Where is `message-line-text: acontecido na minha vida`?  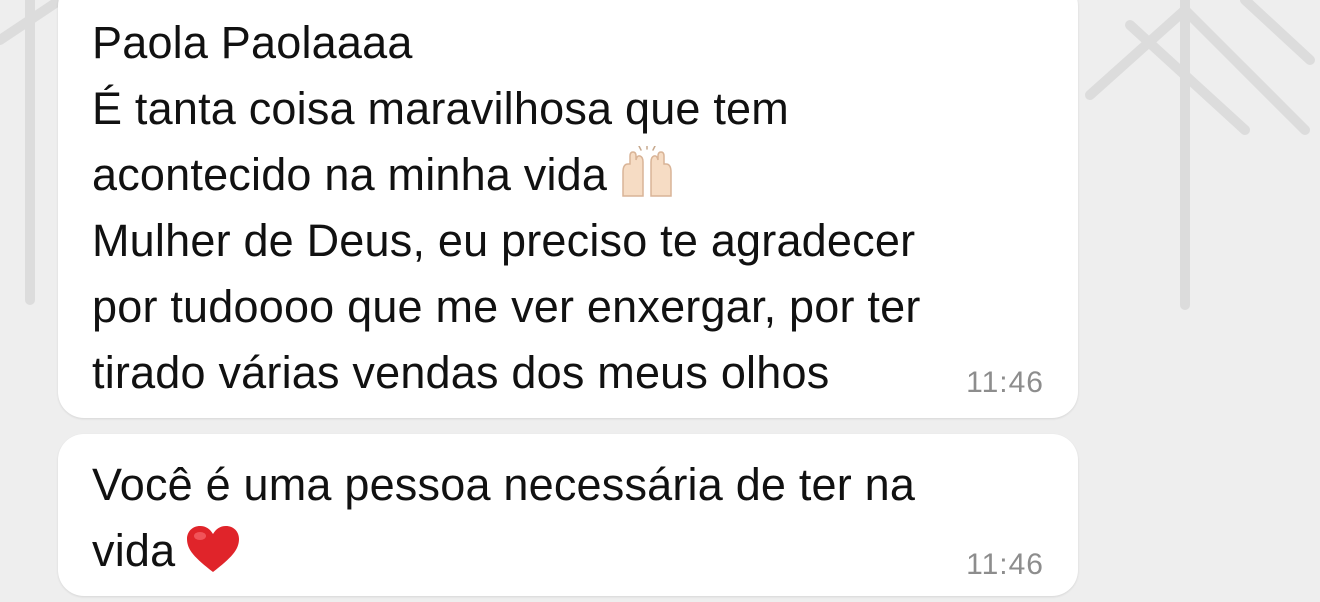 message-line-text: acontecido na minha vida is located at coordinates (350, 174).